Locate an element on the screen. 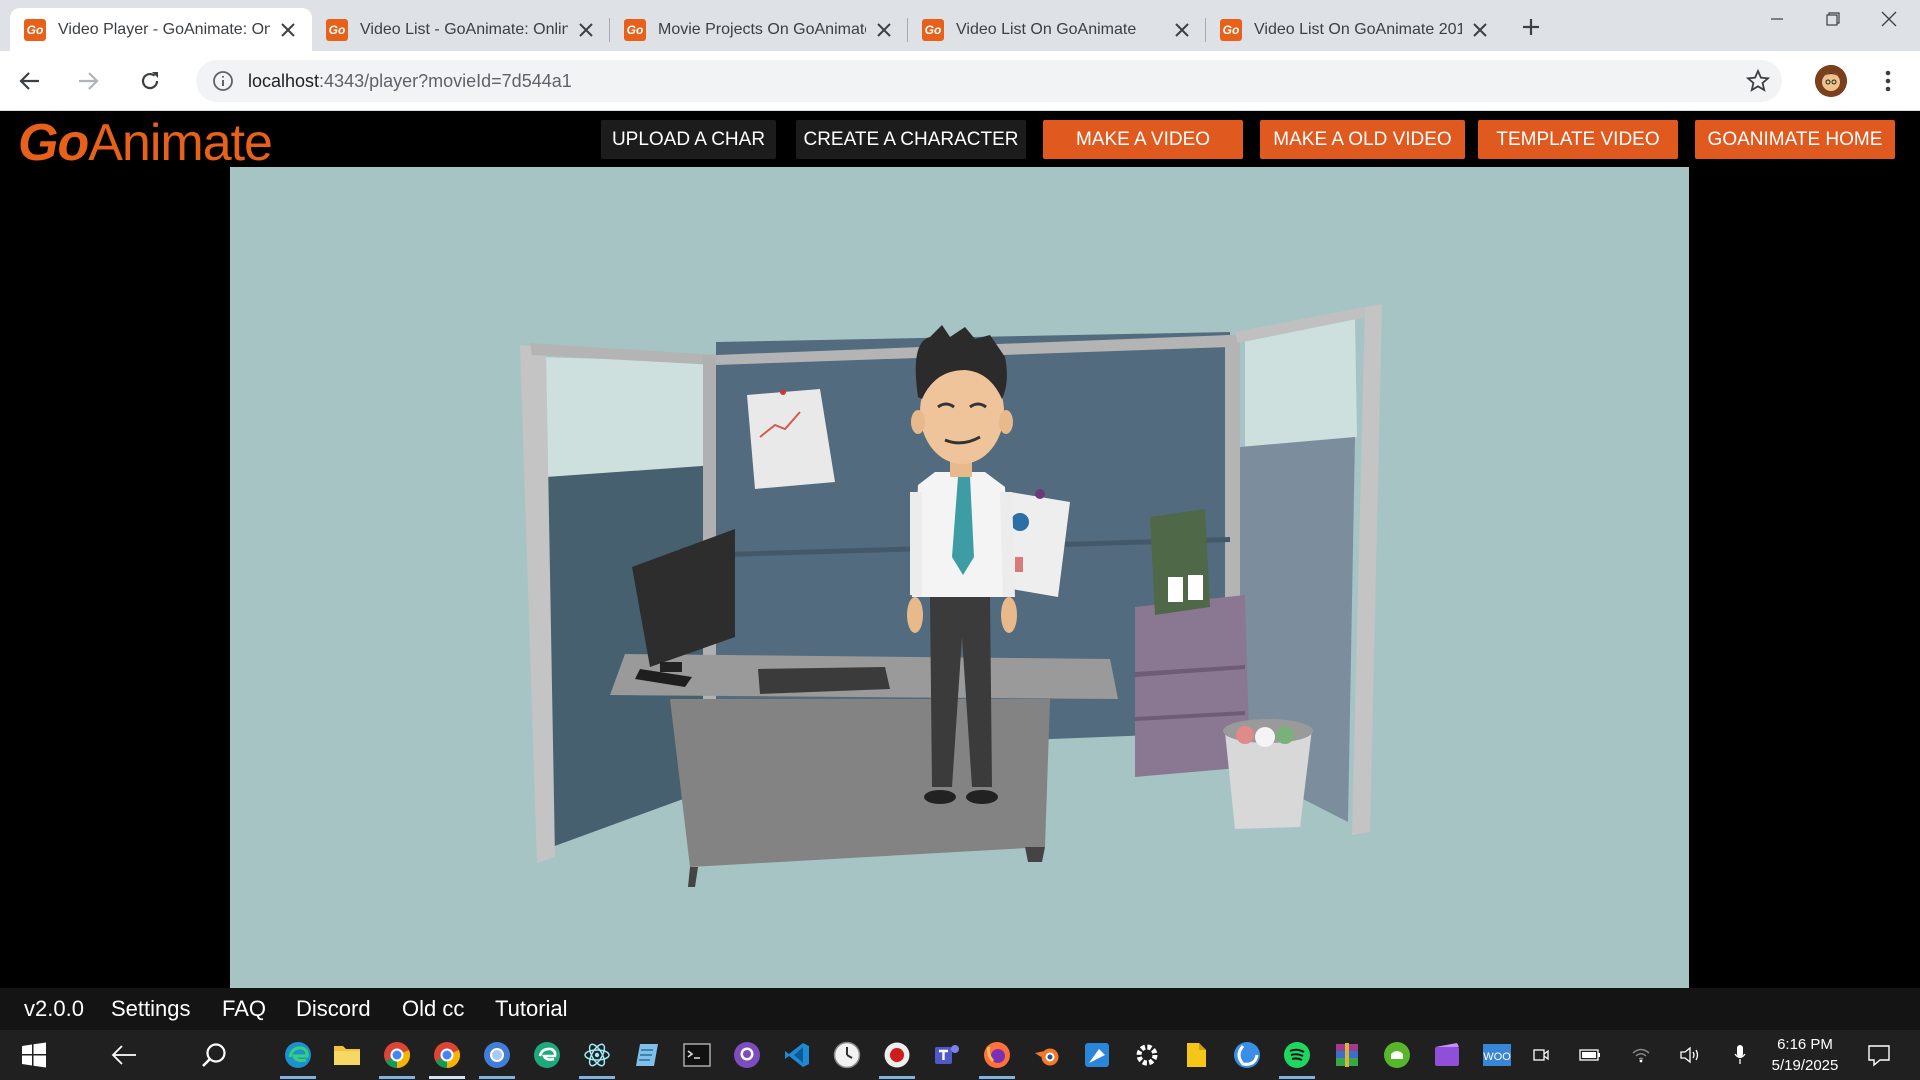 This screenshot has height=1080, width=1920. tab-video-list: Go Video List - GoAnimate: Online is located at coordinates (461, 29).